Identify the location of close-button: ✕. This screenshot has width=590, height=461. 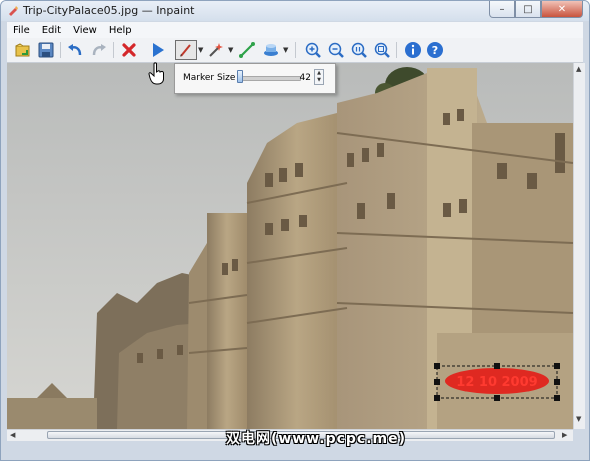
(562, 9).